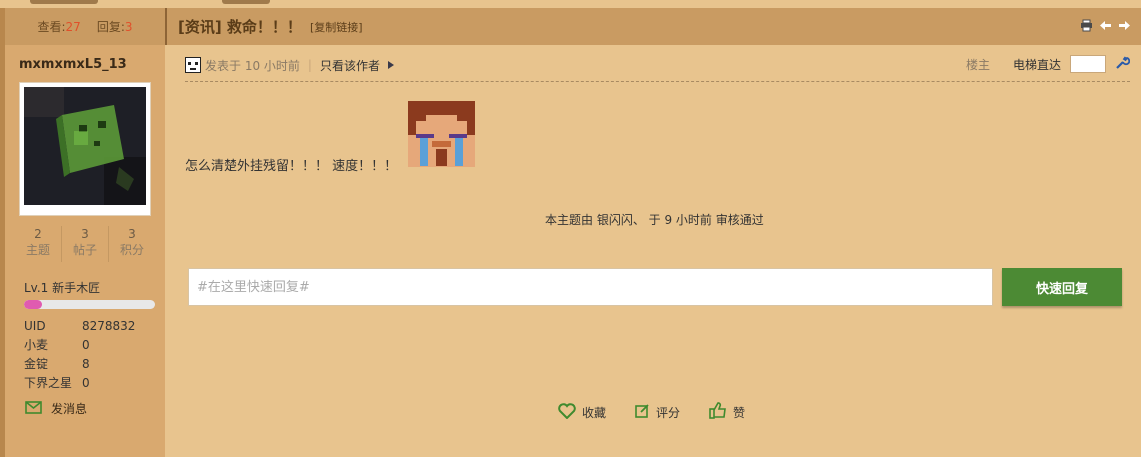 The image size is (1141, 457). I want to click on crying-steve-emoji, so click(441, 134).